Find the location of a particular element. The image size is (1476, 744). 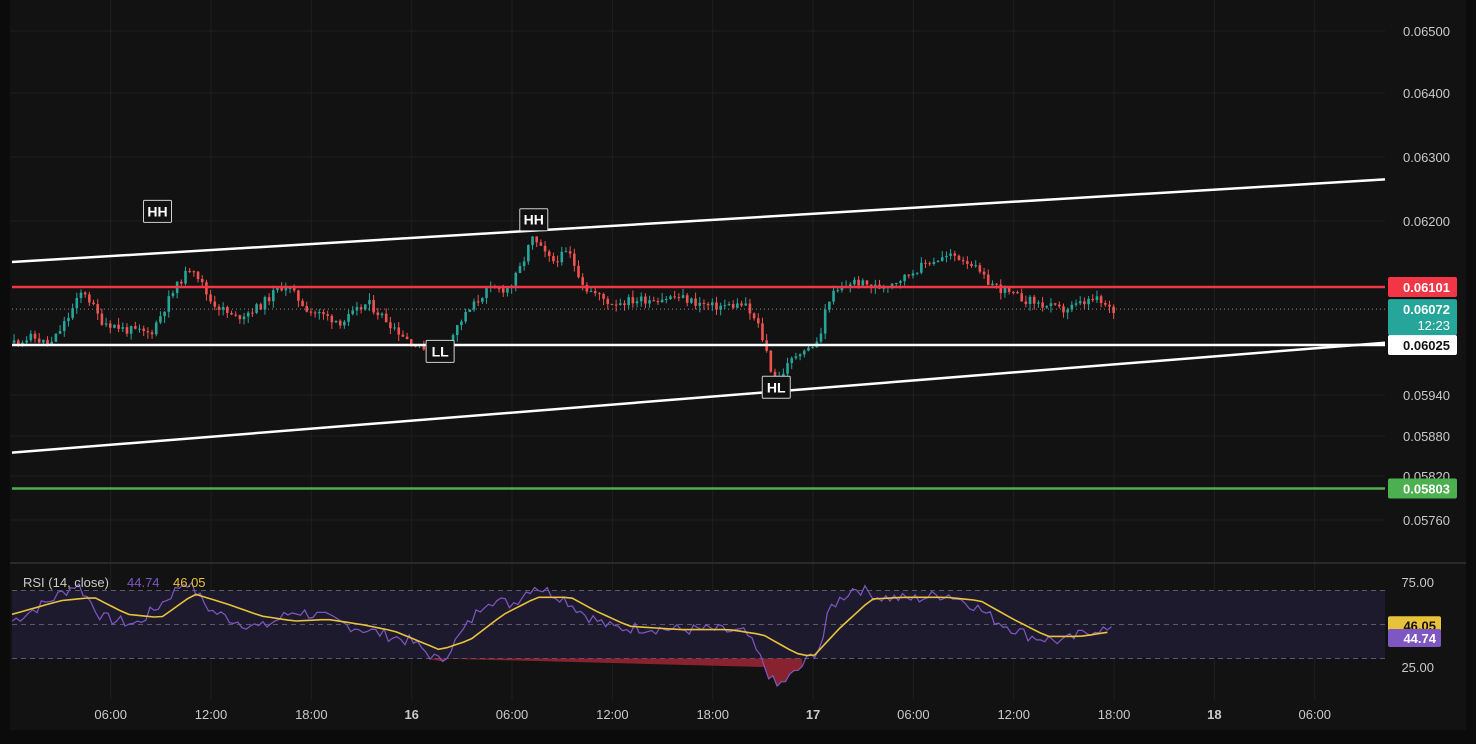

resistance-price-tag: 0.06101 is located at coordinates (1422, 287).